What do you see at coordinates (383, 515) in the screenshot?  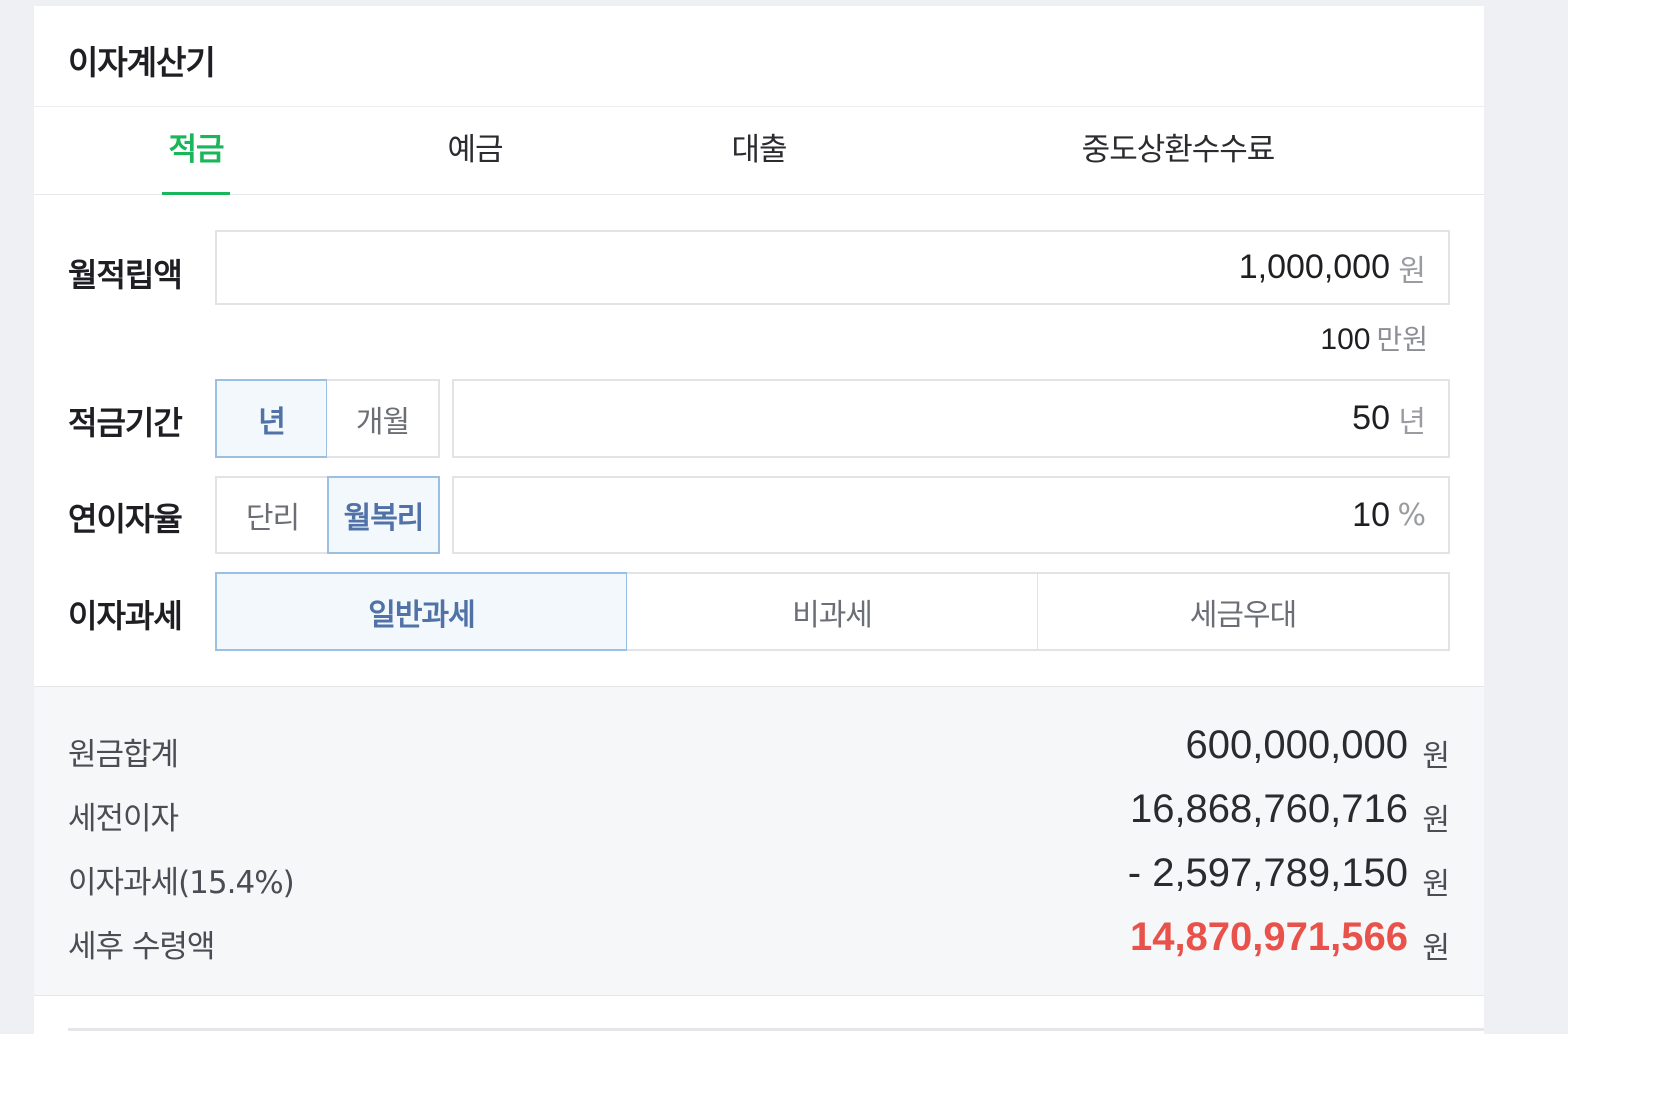 I see `rate-monthly-compound-toggle: 월복리` at bounding box center [383, 515].